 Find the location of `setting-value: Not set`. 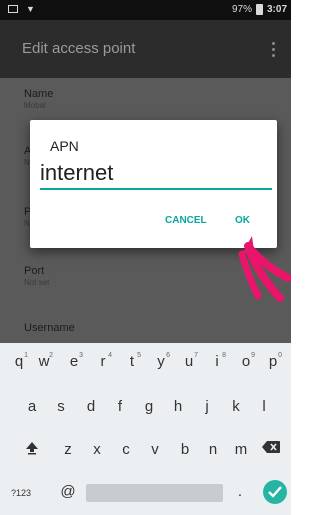

setting-value: Not set is located at coordinates (37, 282).